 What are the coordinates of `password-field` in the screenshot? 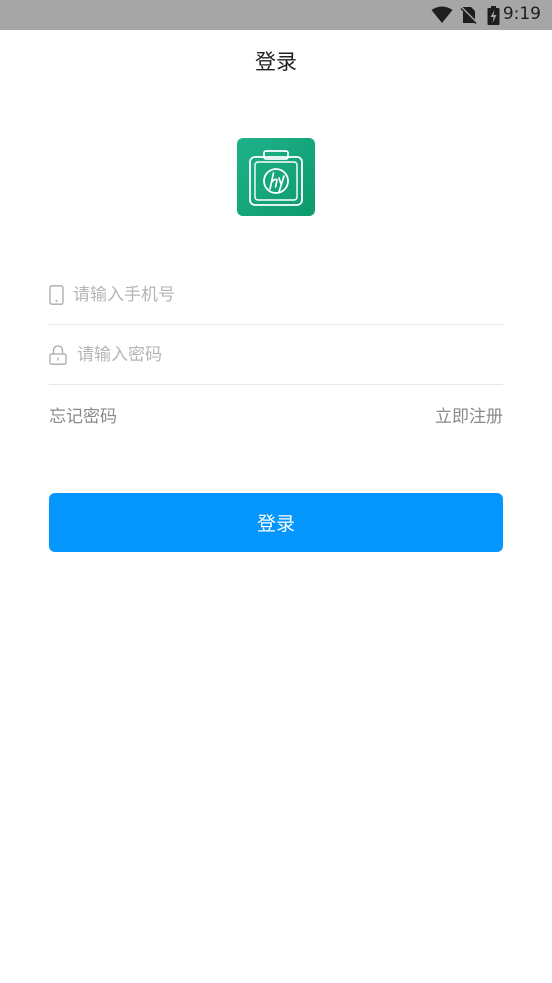 It's located at (276, 355).